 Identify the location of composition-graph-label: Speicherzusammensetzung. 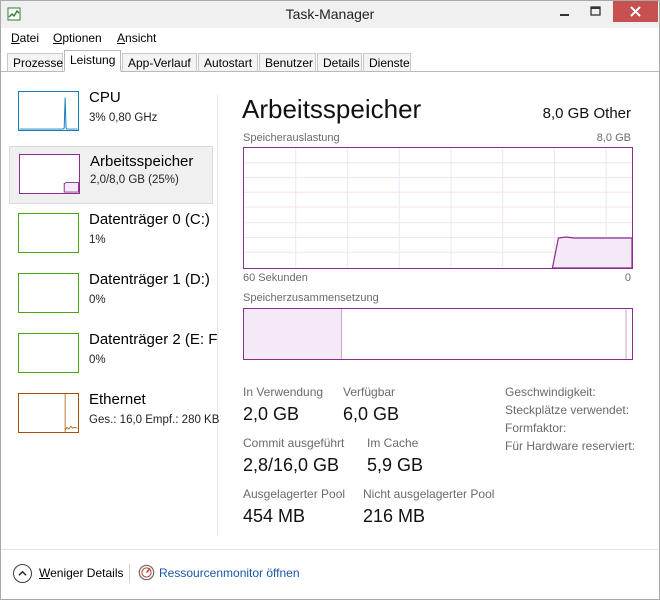
(311, 298).